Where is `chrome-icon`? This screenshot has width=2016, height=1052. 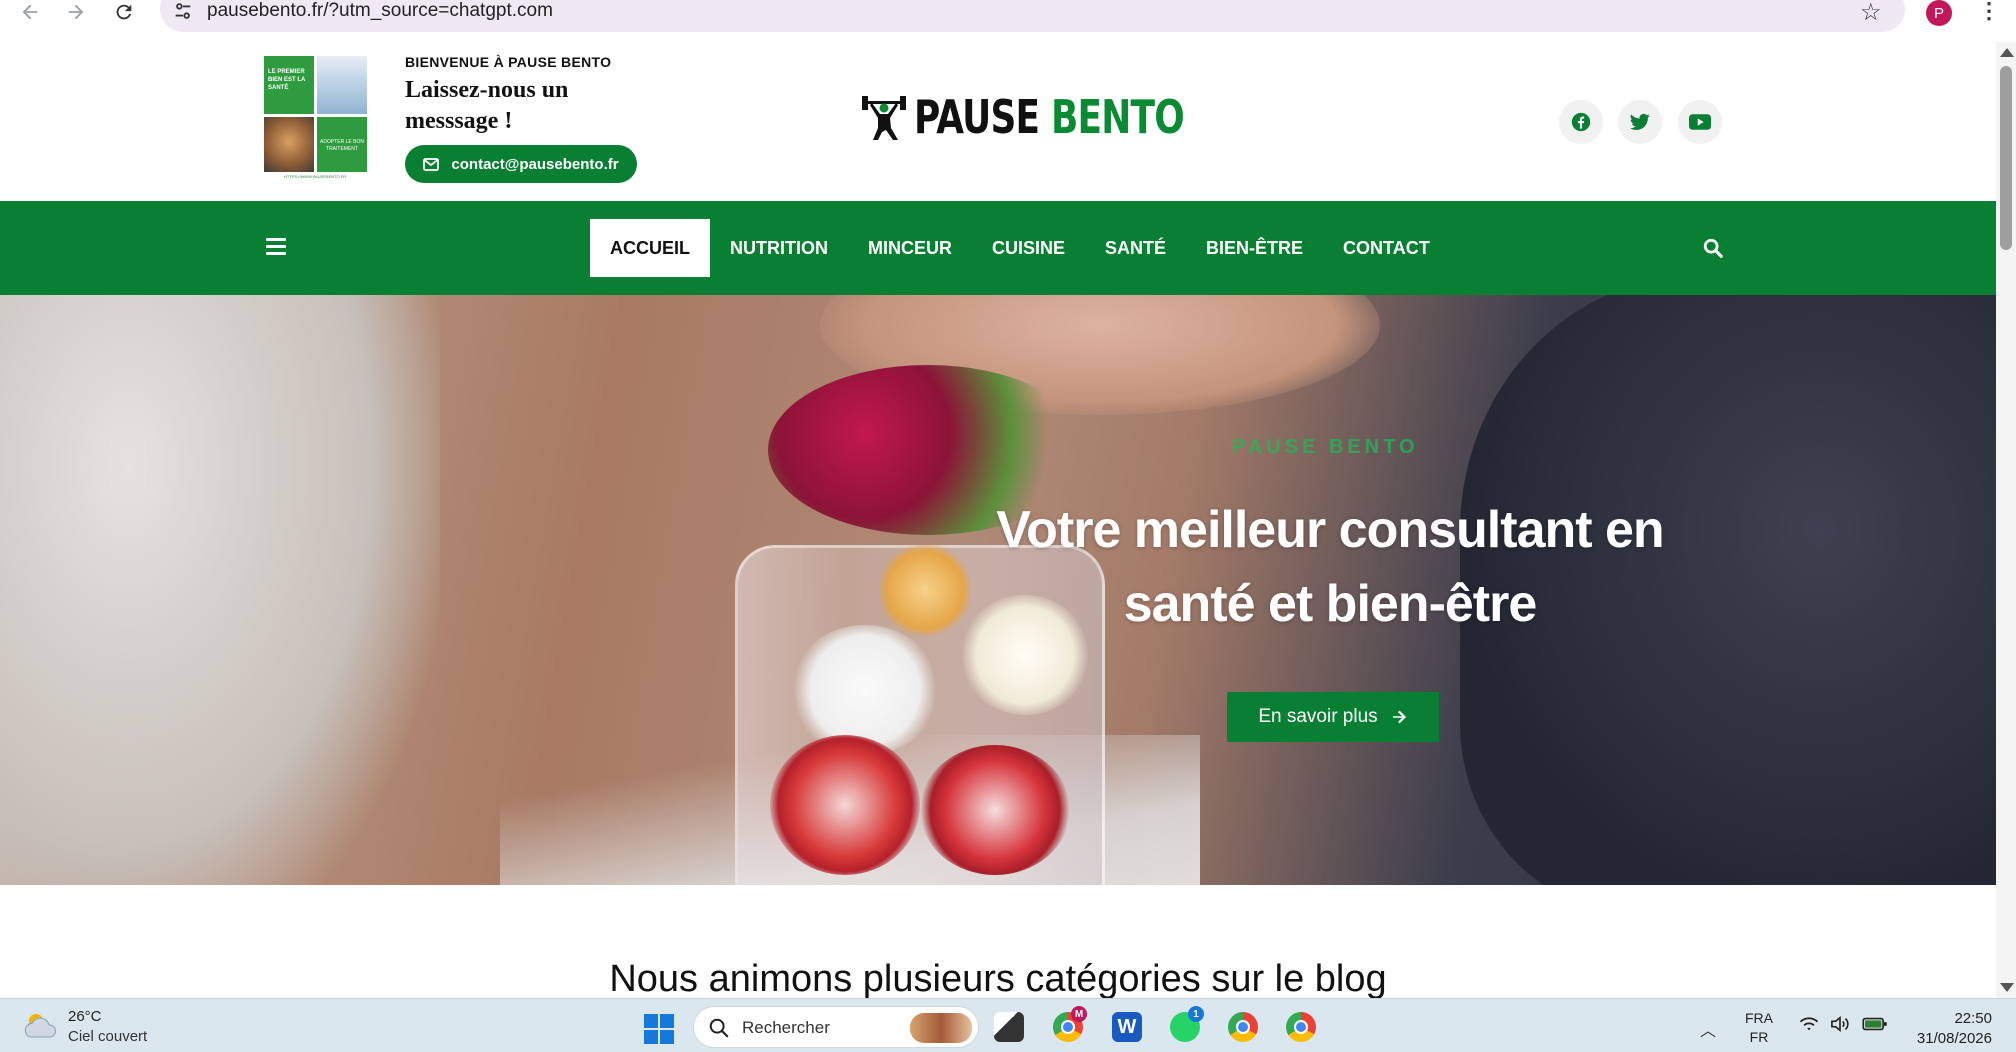
chrome-icon is located at coordinates (1243, 1027).